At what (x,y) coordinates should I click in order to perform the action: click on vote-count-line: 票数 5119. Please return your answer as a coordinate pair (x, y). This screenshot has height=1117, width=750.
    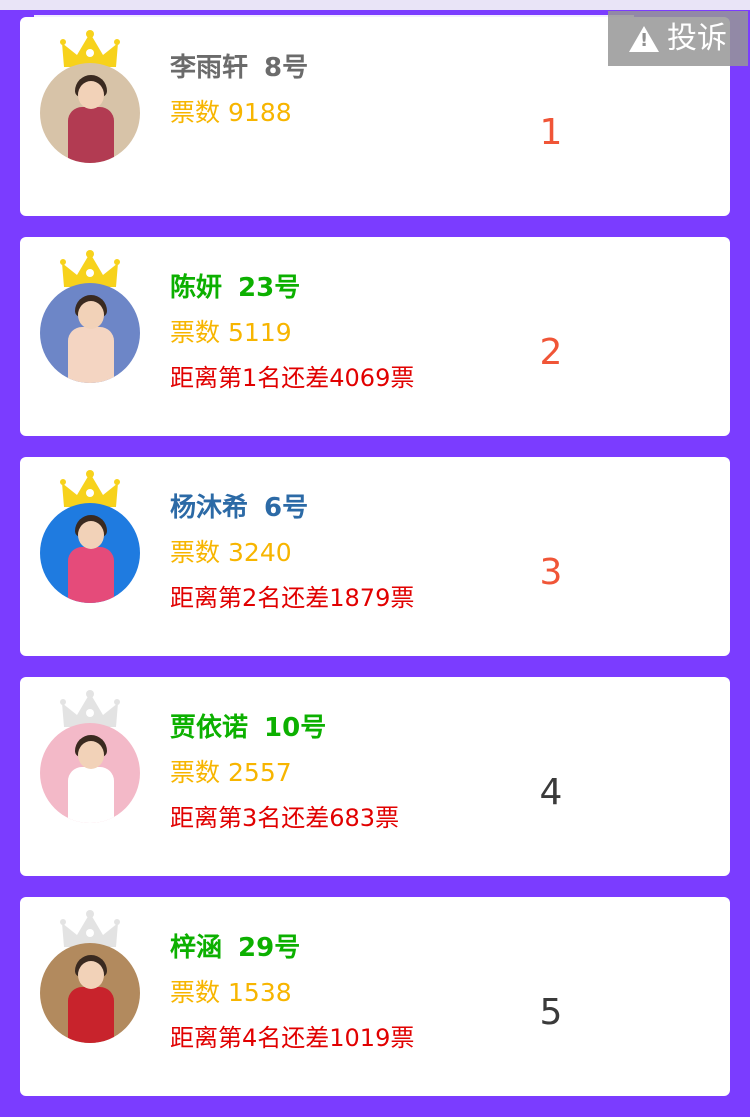
    Looking at the image, I should click on (231, 331).